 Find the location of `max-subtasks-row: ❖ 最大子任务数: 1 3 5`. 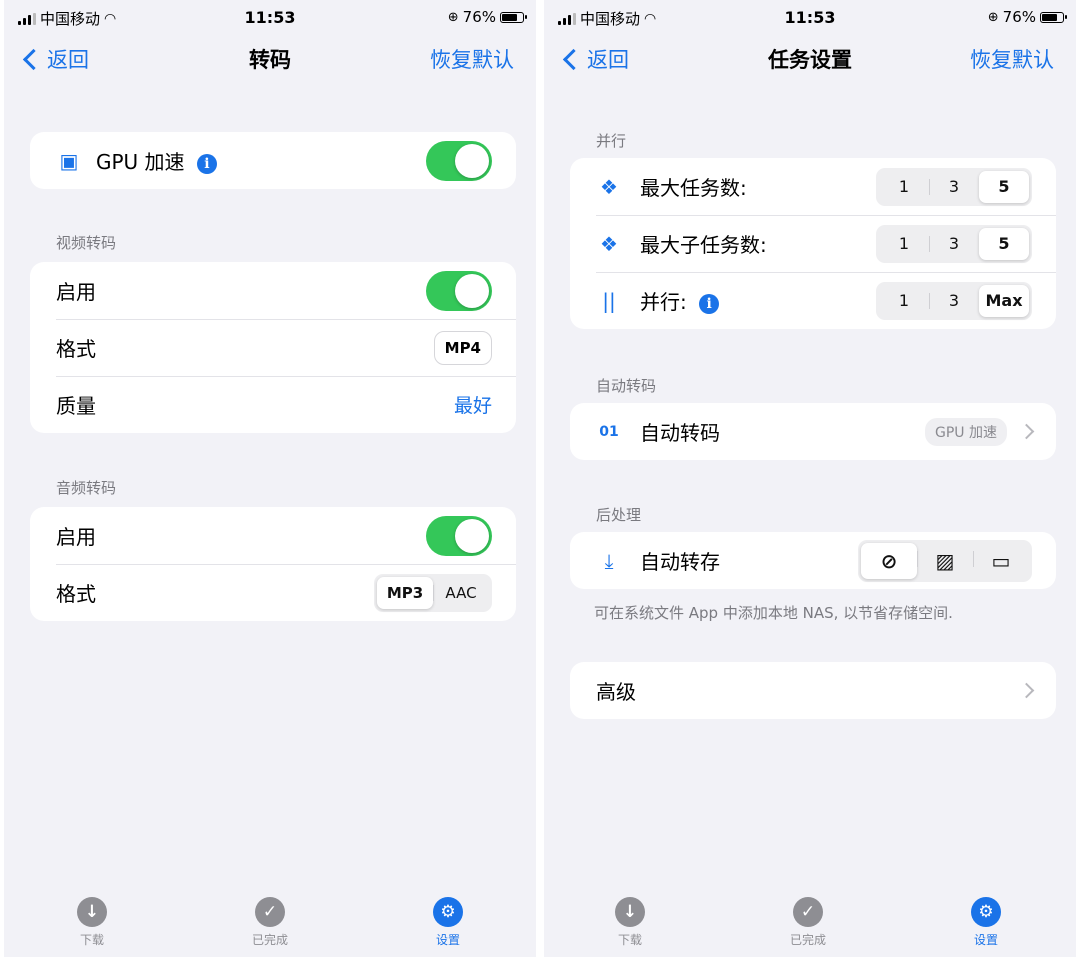

max-subtasks-row: ❖ 最大子任务数: 1 3 5 is located at coordinates (813, 243).